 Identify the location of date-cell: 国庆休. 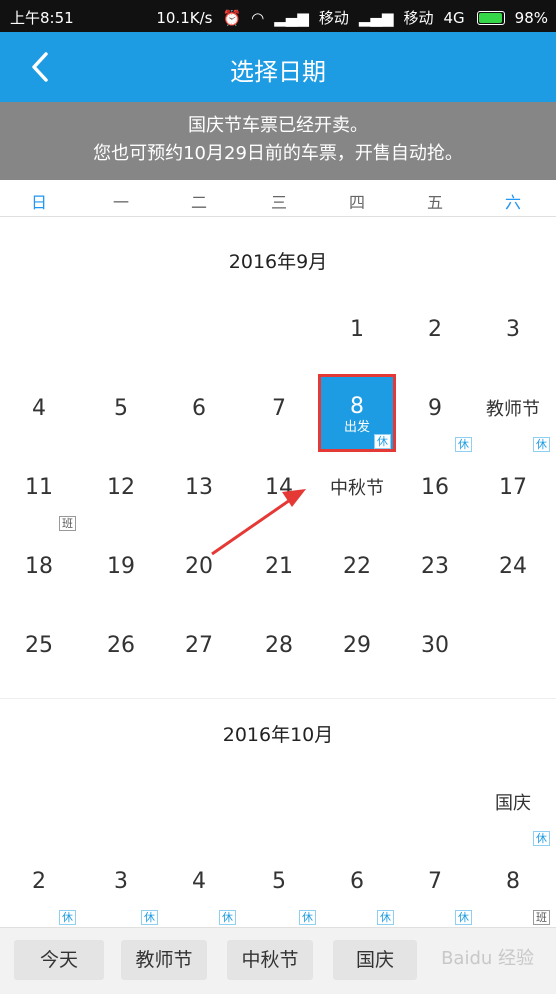
(513, 807).